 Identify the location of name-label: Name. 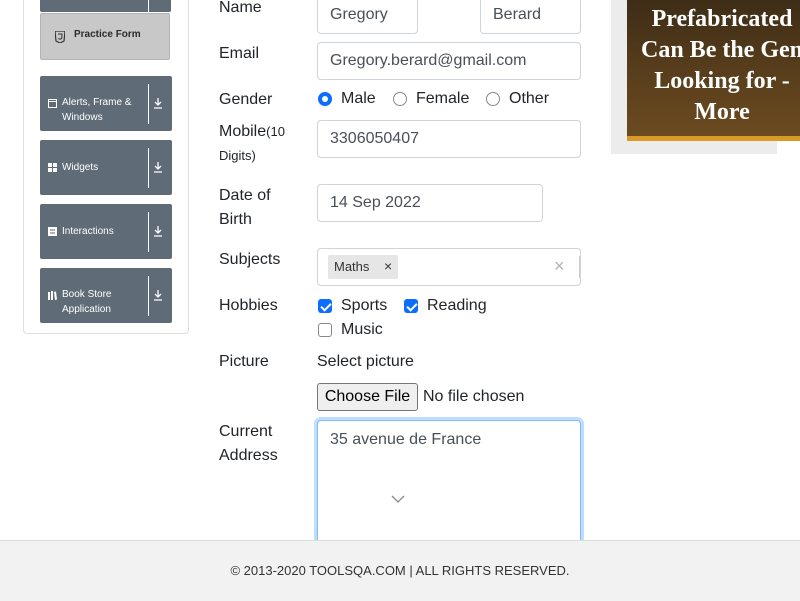
(240, 8).